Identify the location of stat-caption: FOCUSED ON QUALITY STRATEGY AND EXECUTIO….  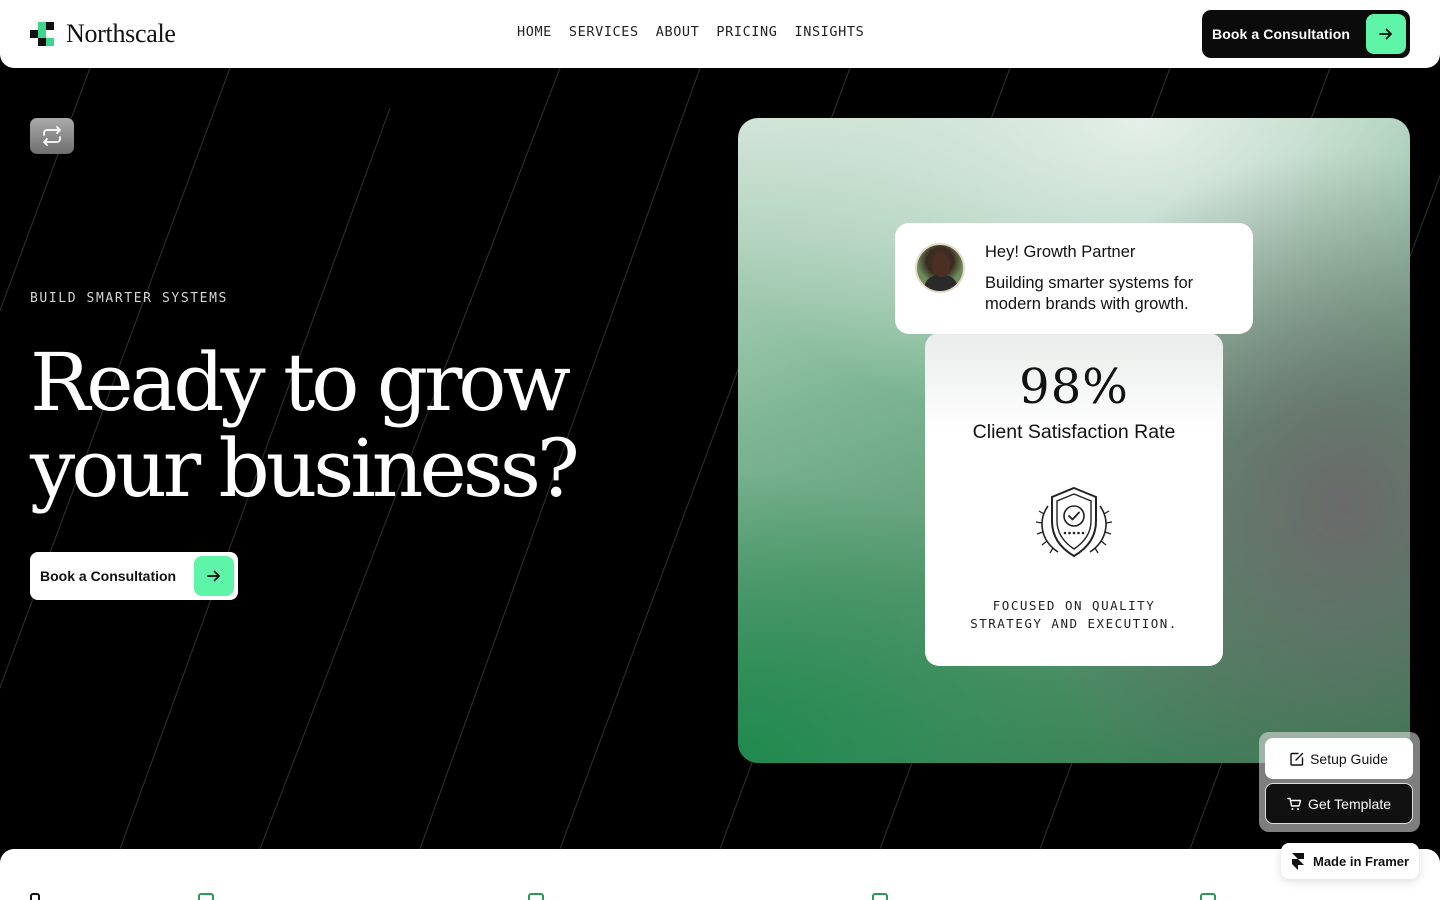
(1074, 615).